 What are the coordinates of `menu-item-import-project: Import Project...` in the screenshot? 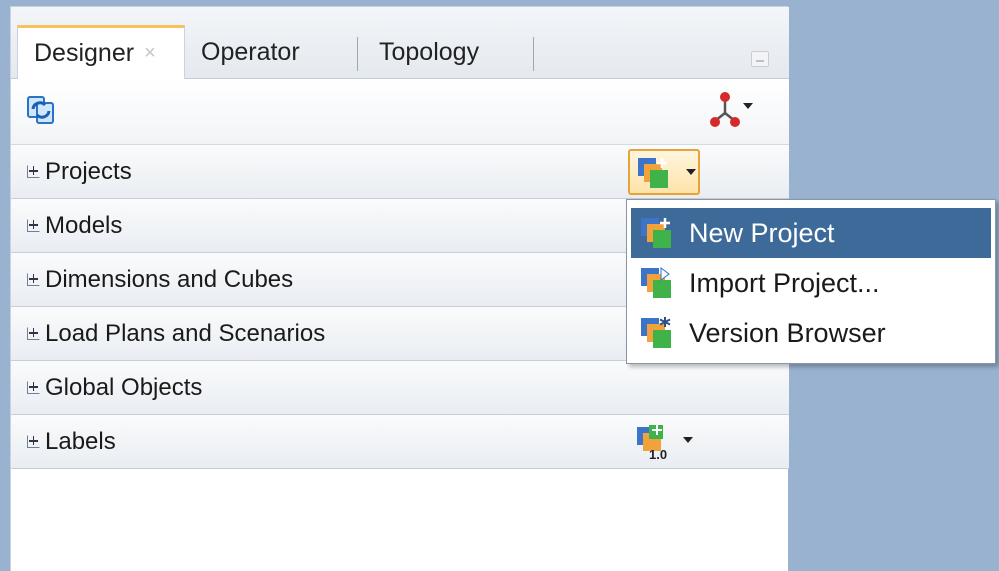 It's located at (811, 283).